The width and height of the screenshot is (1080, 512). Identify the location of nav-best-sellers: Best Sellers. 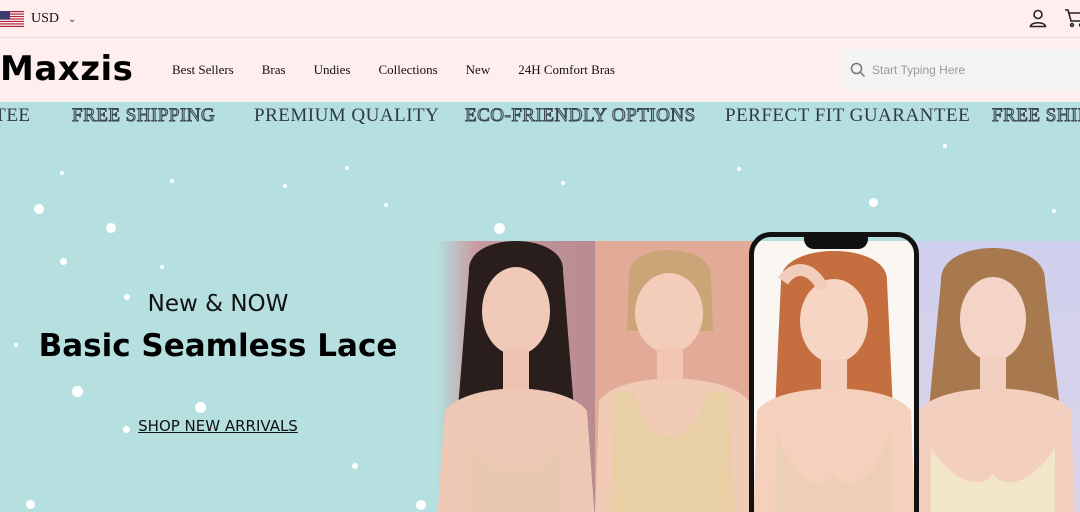
(203, 70).